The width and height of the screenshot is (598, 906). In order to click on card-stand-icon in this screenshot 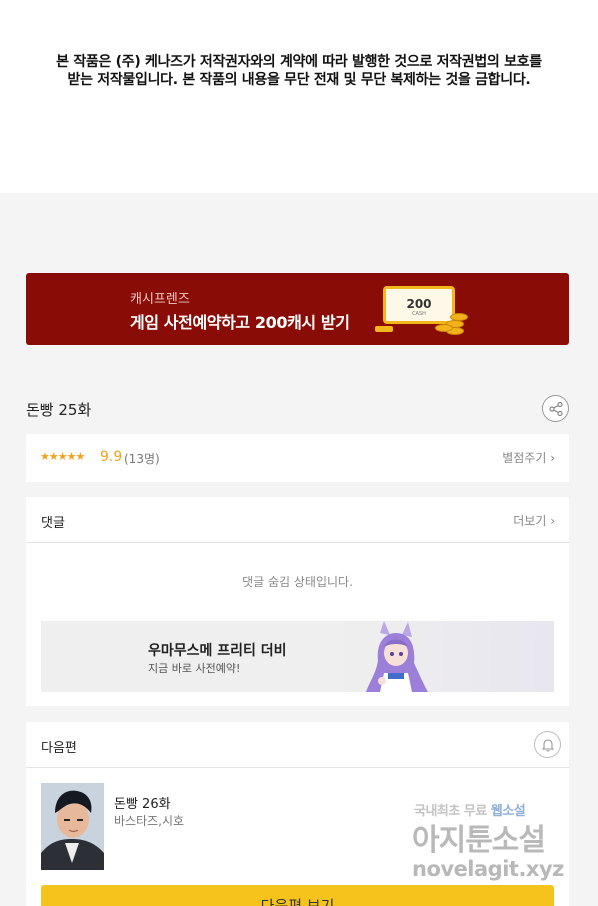, I will do `click(384, 329)`.